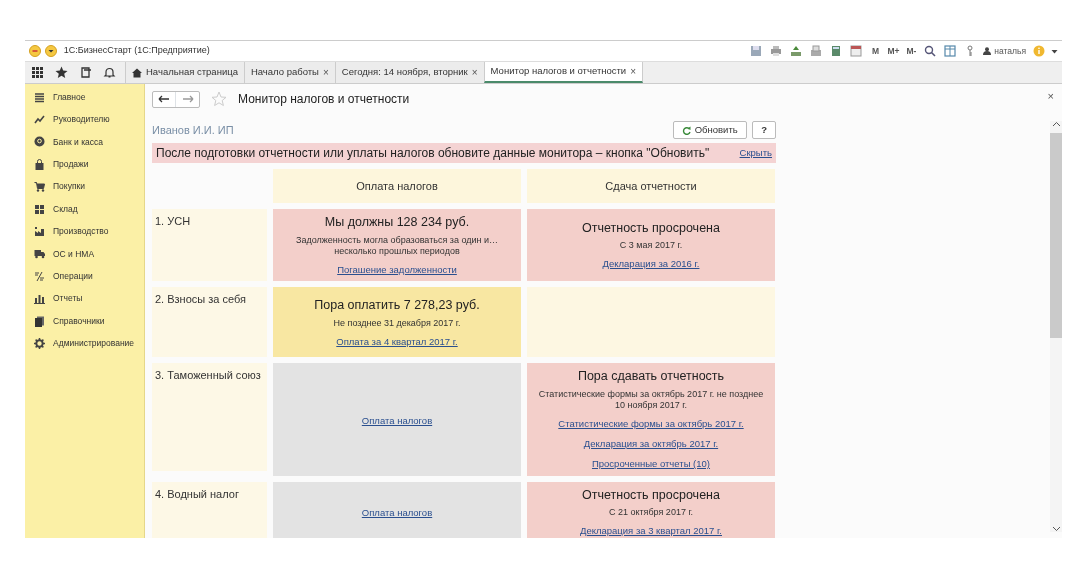 The height and width of the screenshot is (568, 1090). I want to click on tab-label: Сегодня: 14 ноября, вторник, so click(404, 72).